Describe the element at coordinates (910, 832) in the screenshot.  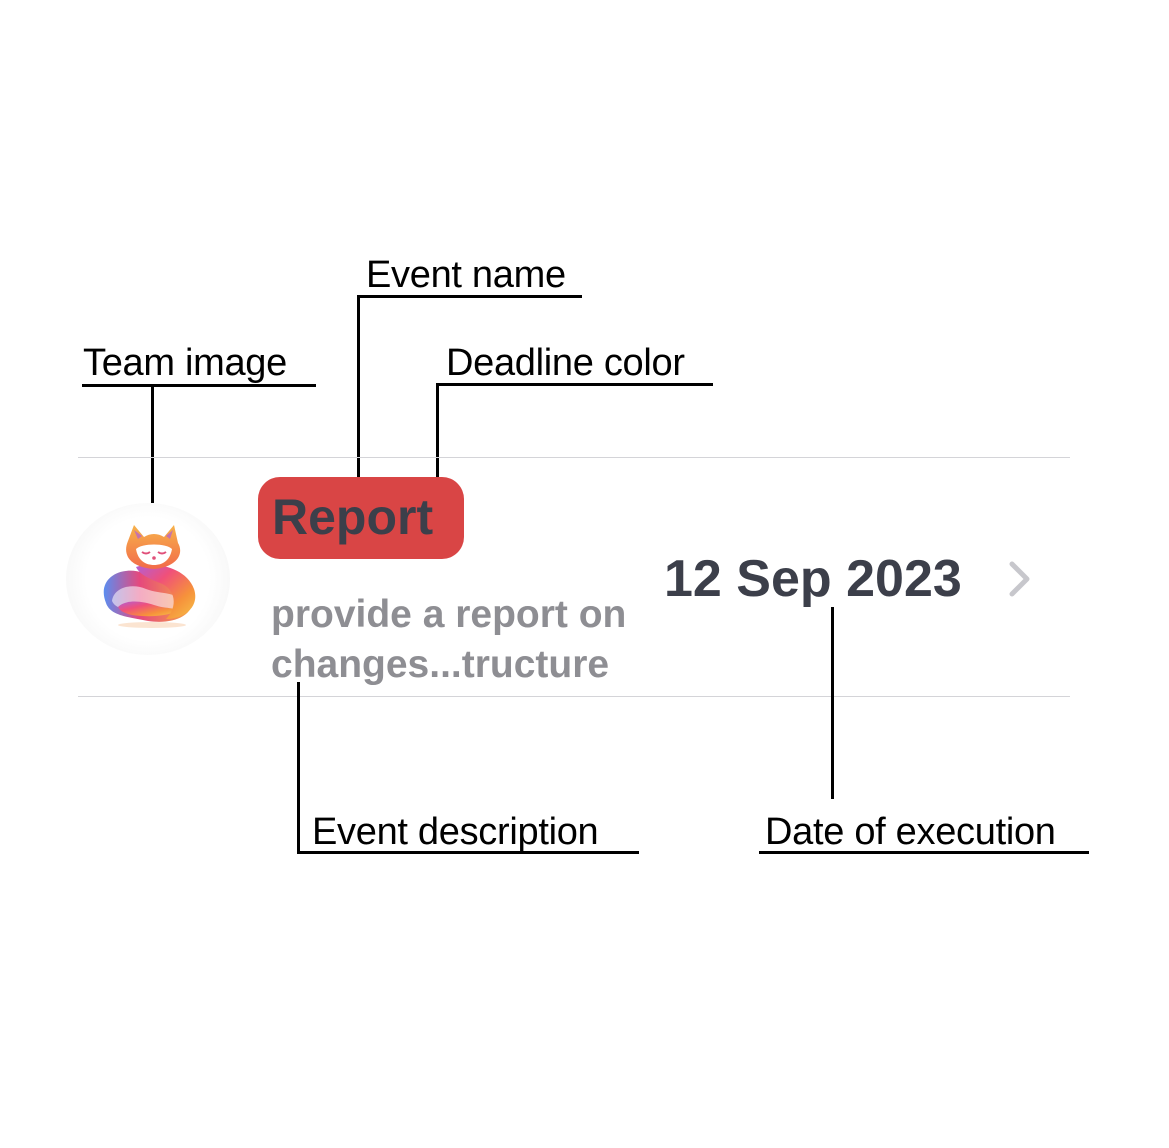
I see `annotation-date-of-execution-label: Date of execution` at that location.